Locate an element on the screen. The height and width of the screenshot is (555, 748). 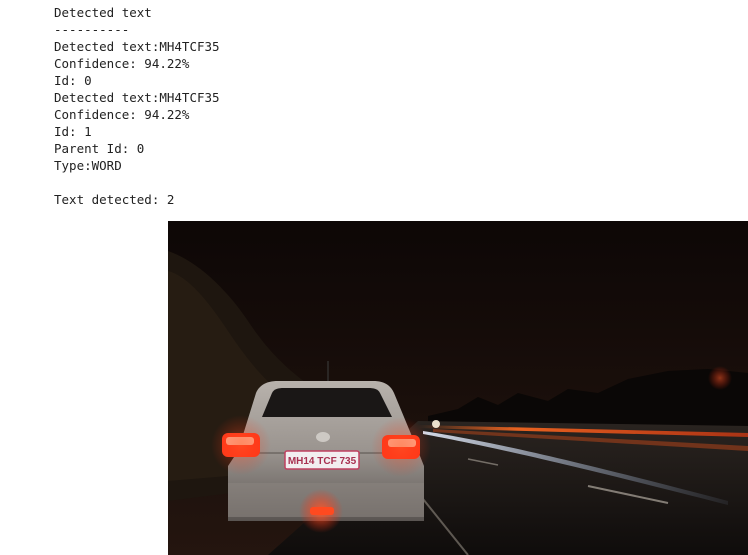
output-line: Id: 0 is located at coordinates (73, 80).